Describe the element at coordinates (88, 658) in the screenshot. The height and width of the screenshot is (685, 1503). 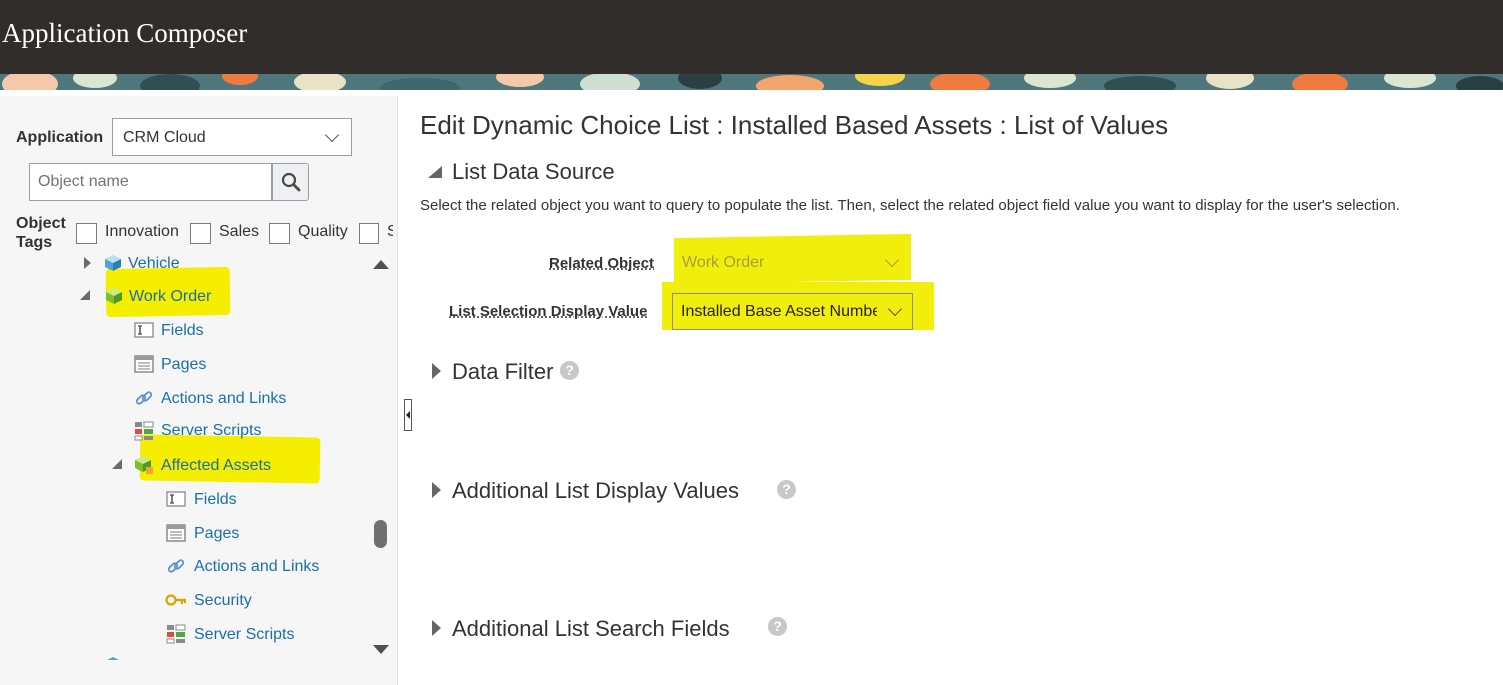
I see `tree-node-partial` at that location.